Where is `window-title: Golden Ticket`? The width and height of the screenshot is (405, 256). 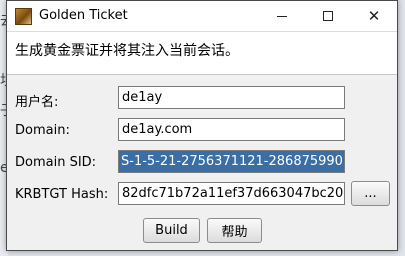 window-title: Golden Ticket is located at coordinates (83, 15).